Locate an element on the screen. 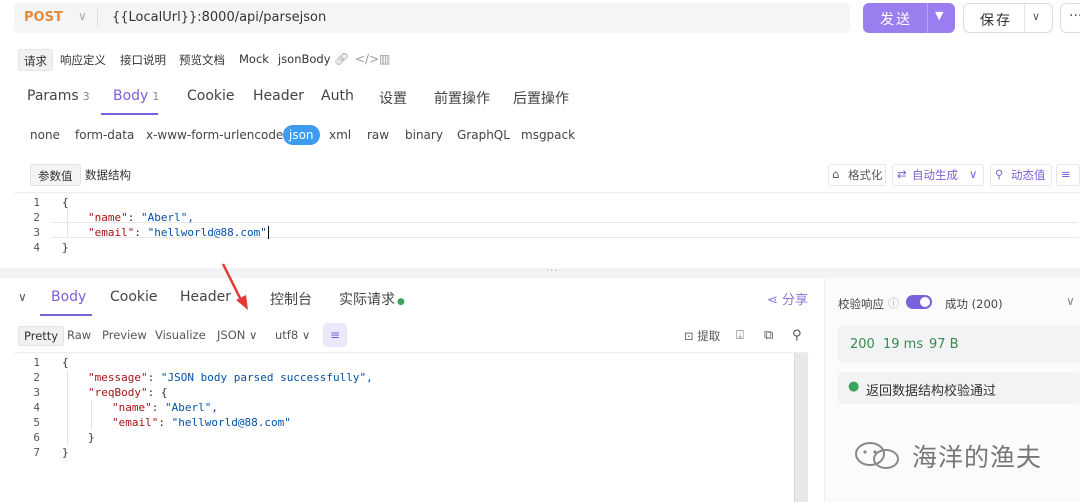 This screenshot has width=1080, height=502. doc-tab-jsonbody: jsonBody is located at coordinates (304, 60).